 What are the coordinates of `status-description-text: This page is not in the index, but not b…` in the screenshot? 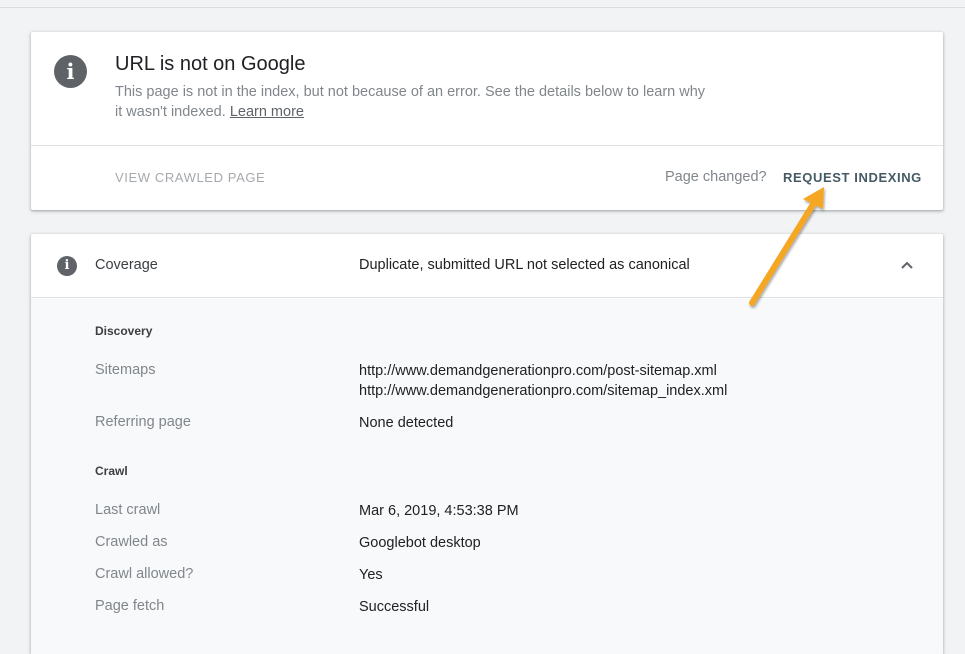 It's located at (410, 102).